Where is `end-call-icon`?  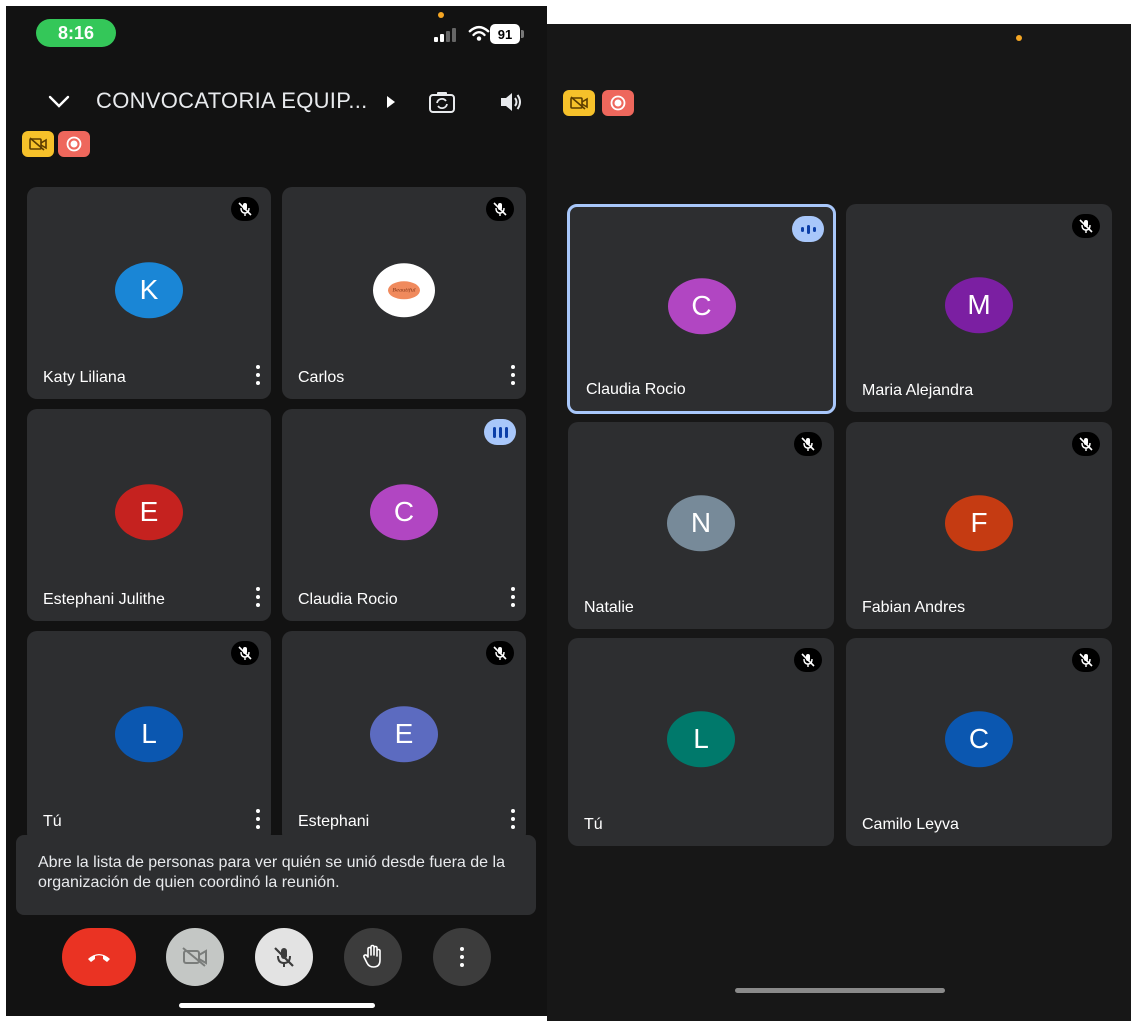 end-call-icon is located at coordinates (99, 958).